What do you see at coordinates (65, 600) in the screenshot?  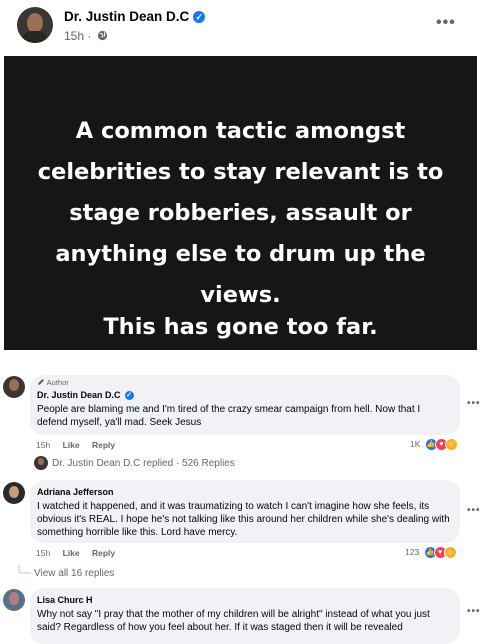 I see `comment-author-name: Lisa Churc H` at bounding box center [65, 600].